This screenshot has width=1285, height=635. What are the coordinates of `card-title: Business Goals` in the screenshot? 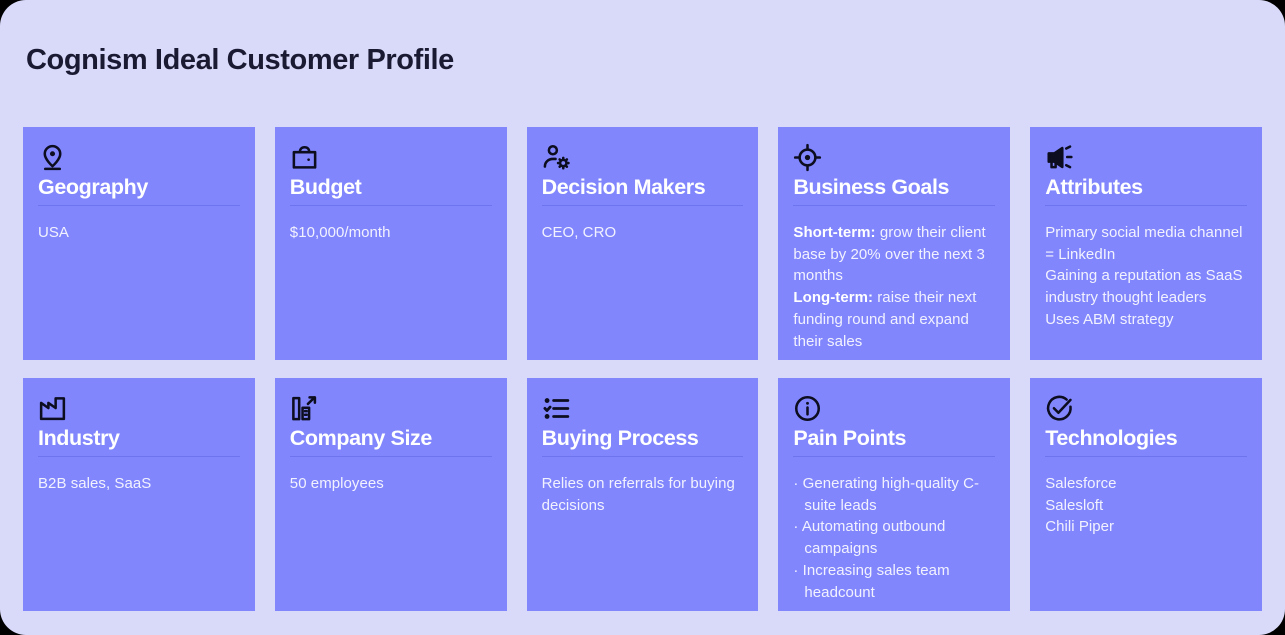 It's located at (894, 190).